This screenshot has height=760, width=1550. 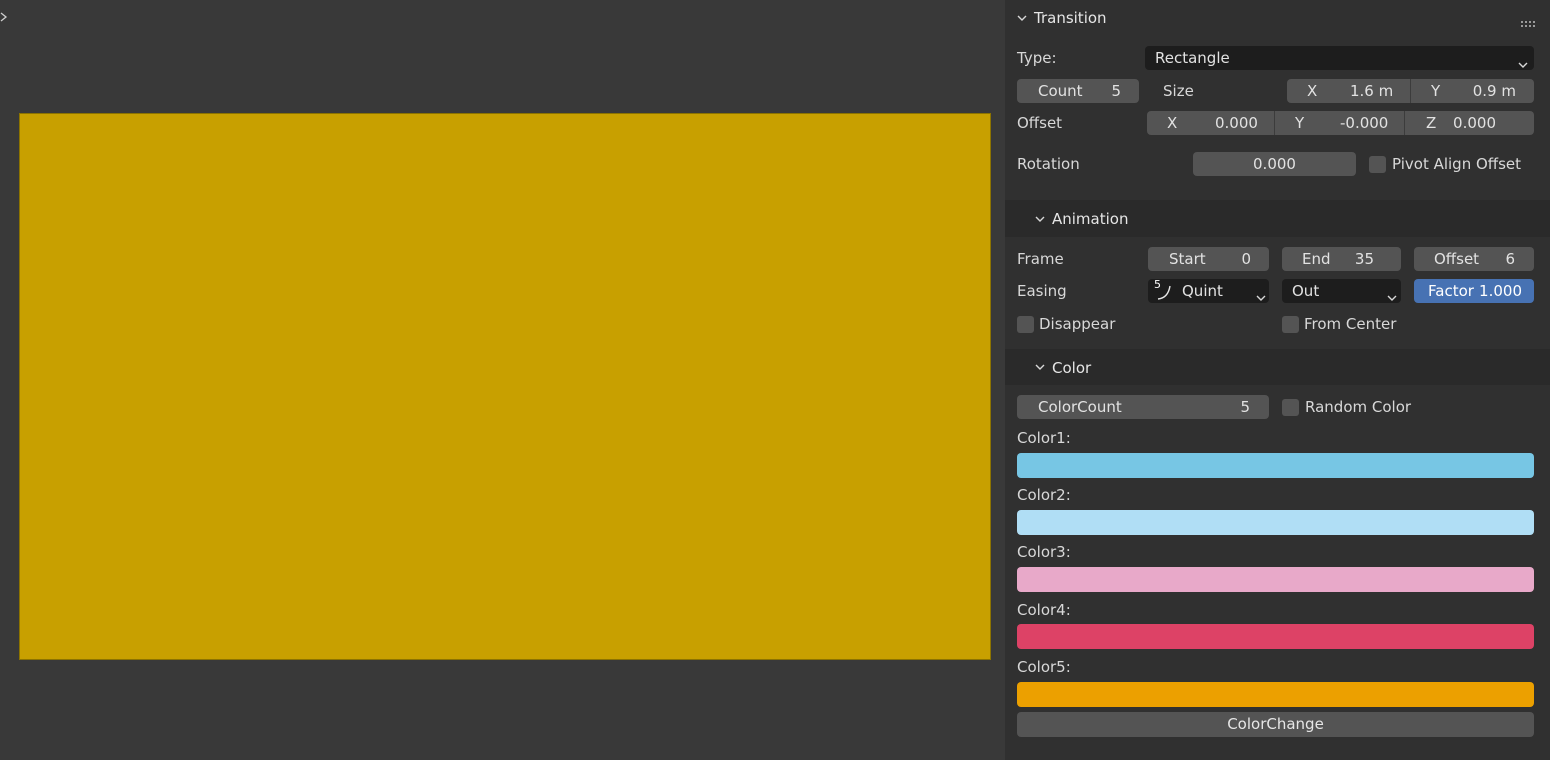 I want to click on frame-label: Frame, so click(x=1040, y=259).